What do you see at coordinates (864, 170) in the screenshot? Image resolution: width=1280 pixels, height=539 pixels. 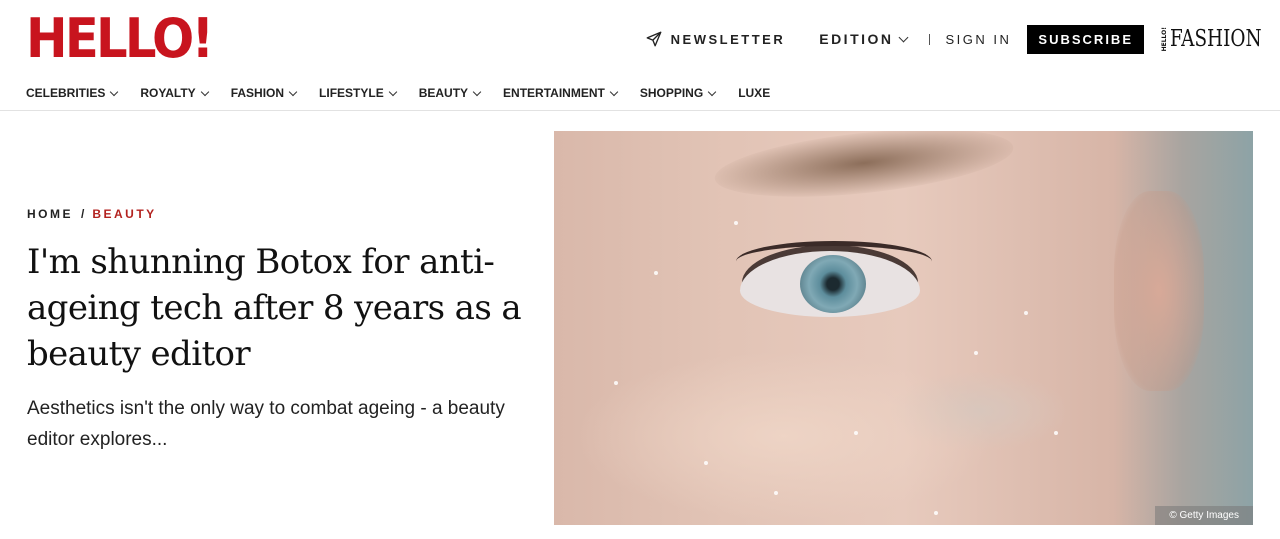 I see `hero-image-brow` at bounding box center [864, 170].